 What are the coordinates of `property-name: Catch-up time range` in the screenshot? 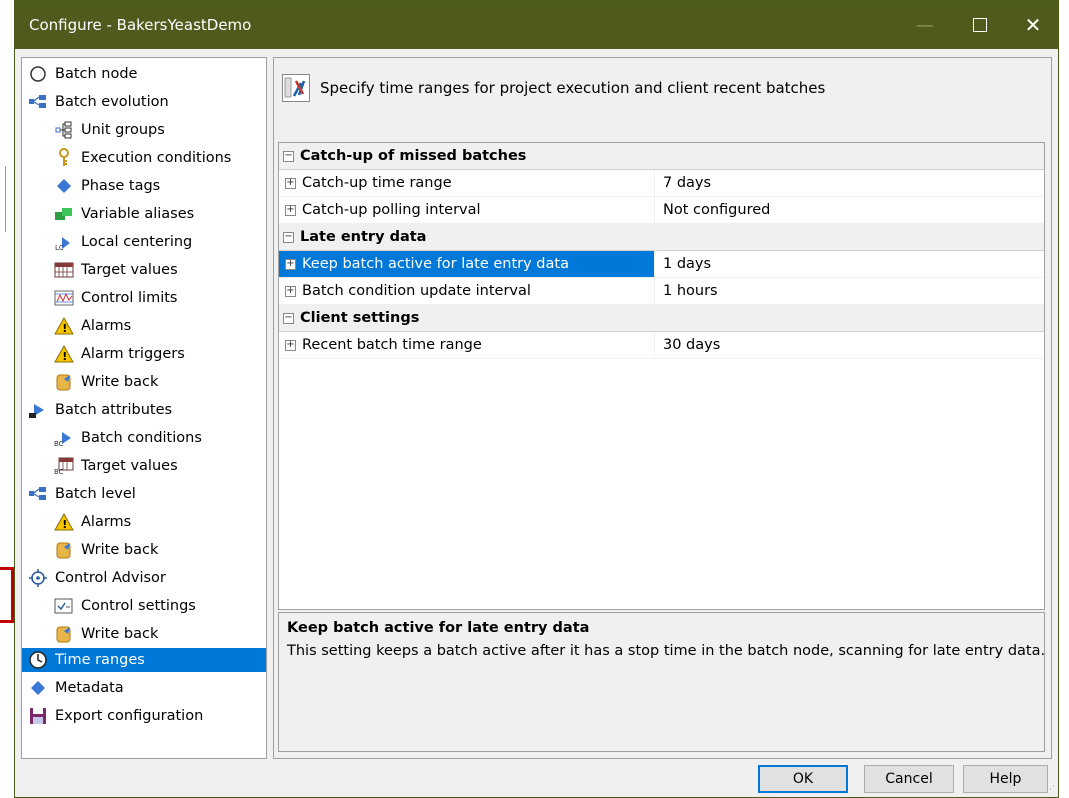 It's located at (377, 183).